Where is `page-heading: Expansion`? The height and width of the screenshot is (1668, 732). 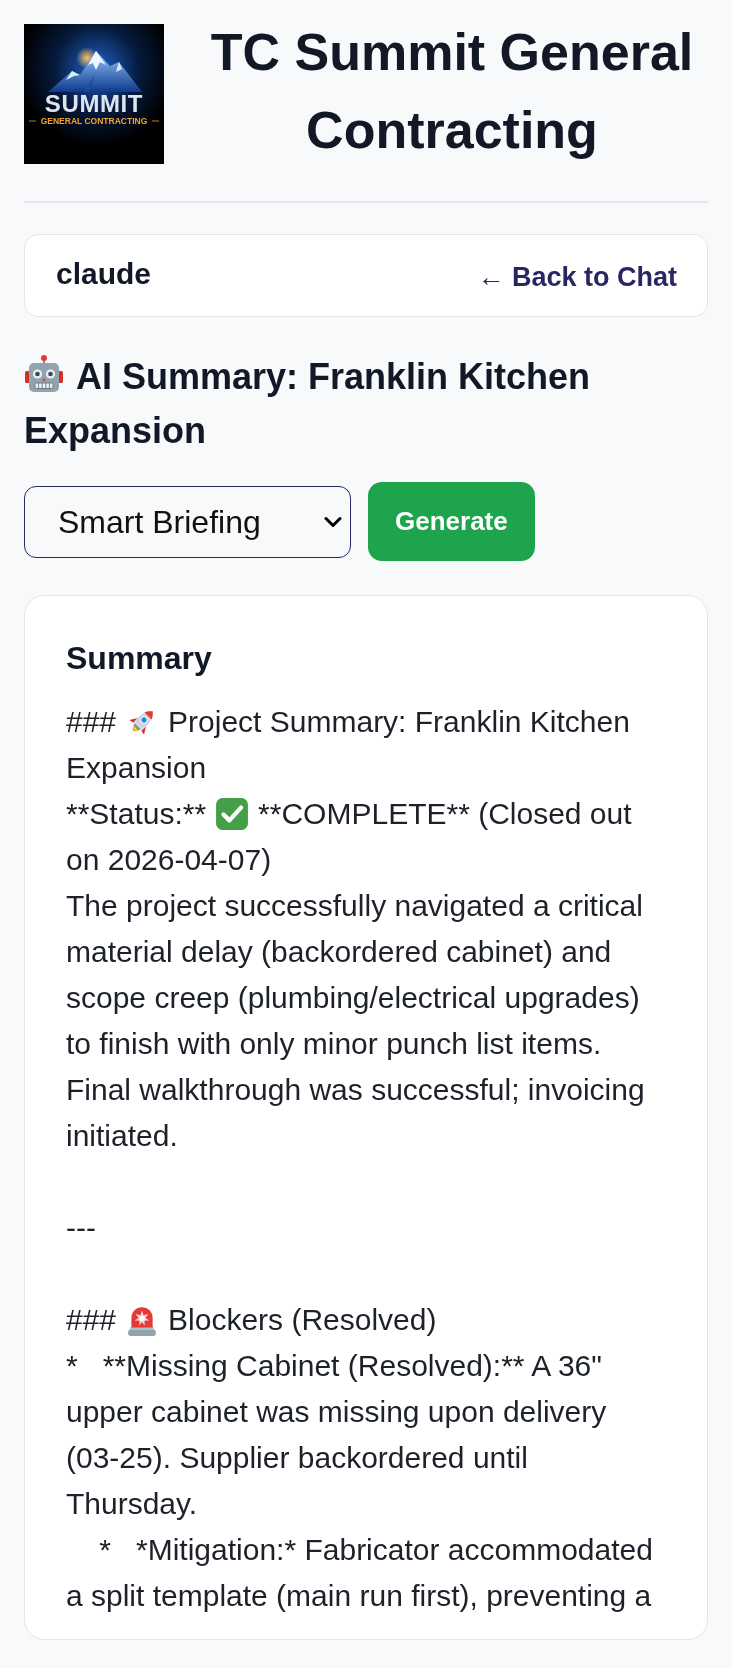 page-heading: Expansion is located at coordinates (115, 430).